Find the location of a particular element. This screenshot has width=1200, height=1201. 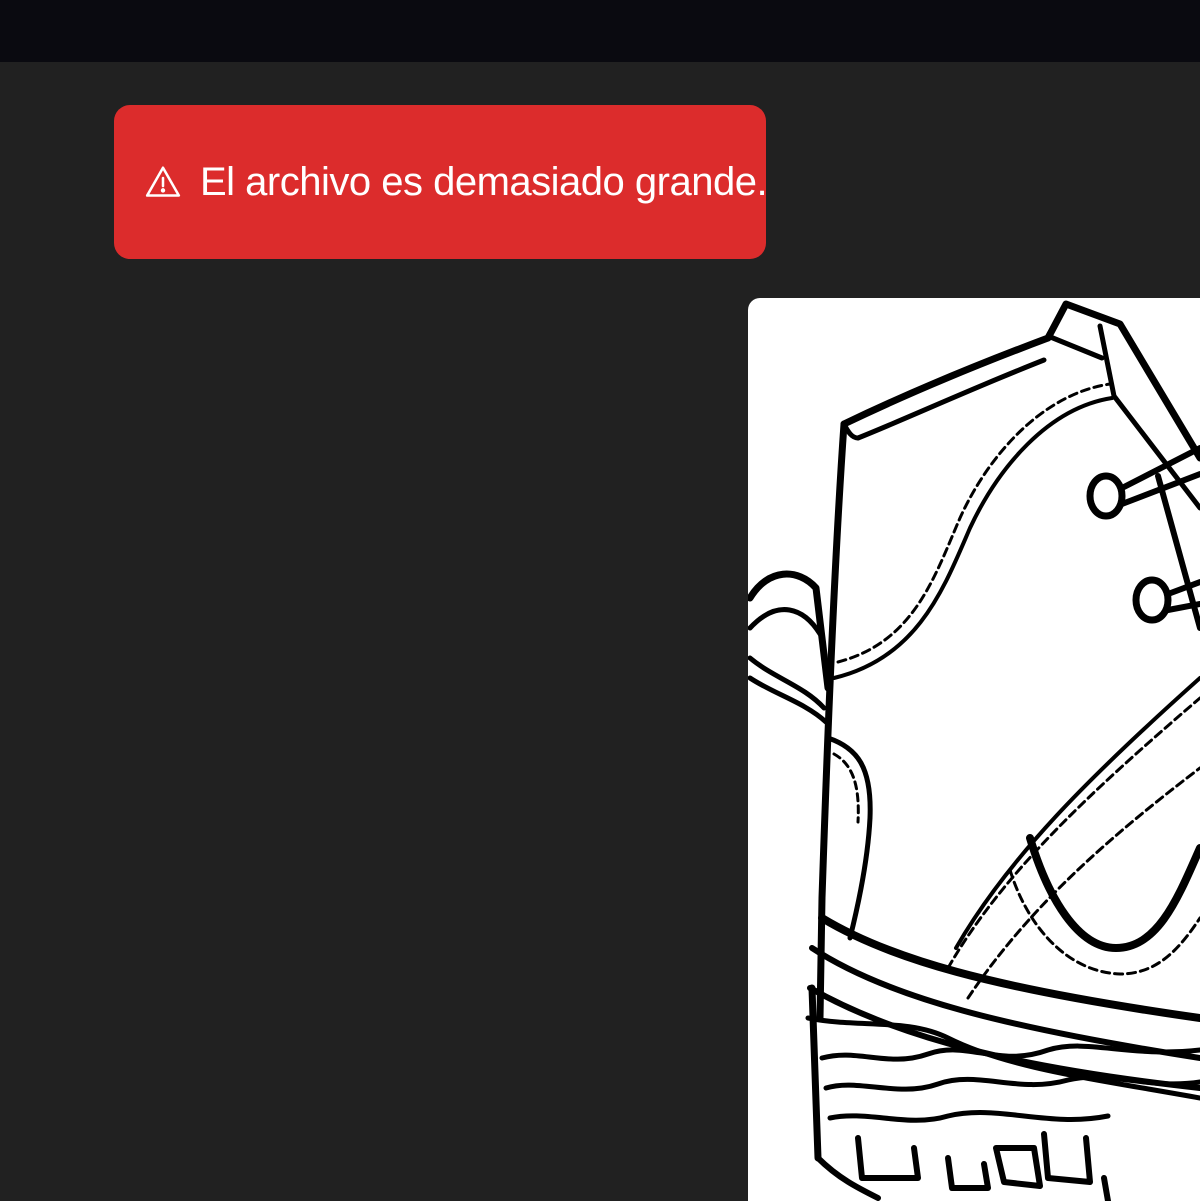

error-toast: El archivo es demasiado grande. is located at coordinates (441, 182).